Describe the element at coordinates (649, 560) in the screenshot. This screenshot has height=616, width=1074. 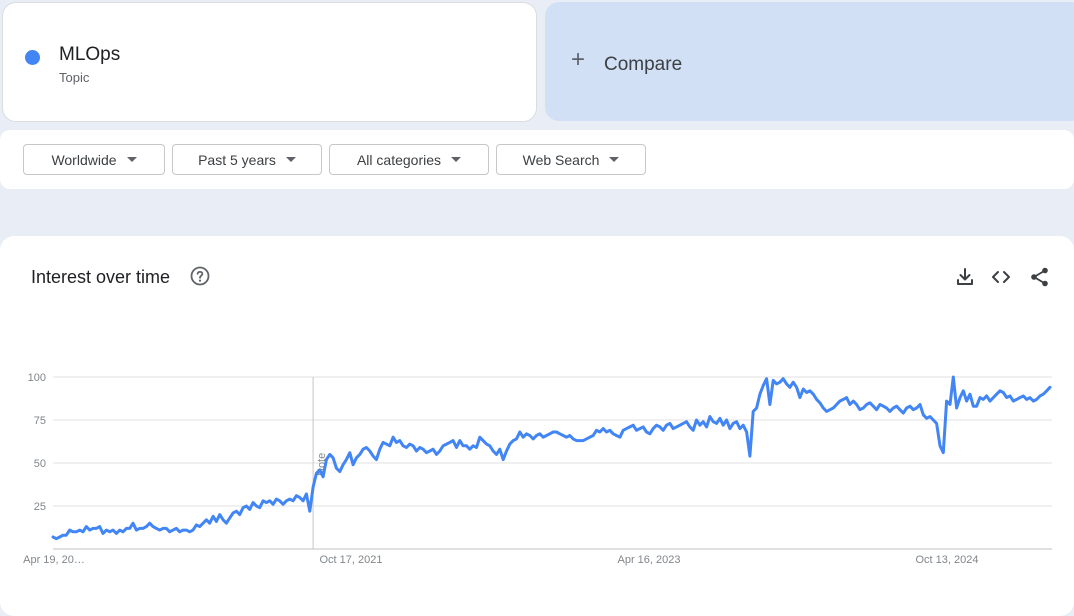
I see `x-tick-label: Apr 16, 2023` at that location.